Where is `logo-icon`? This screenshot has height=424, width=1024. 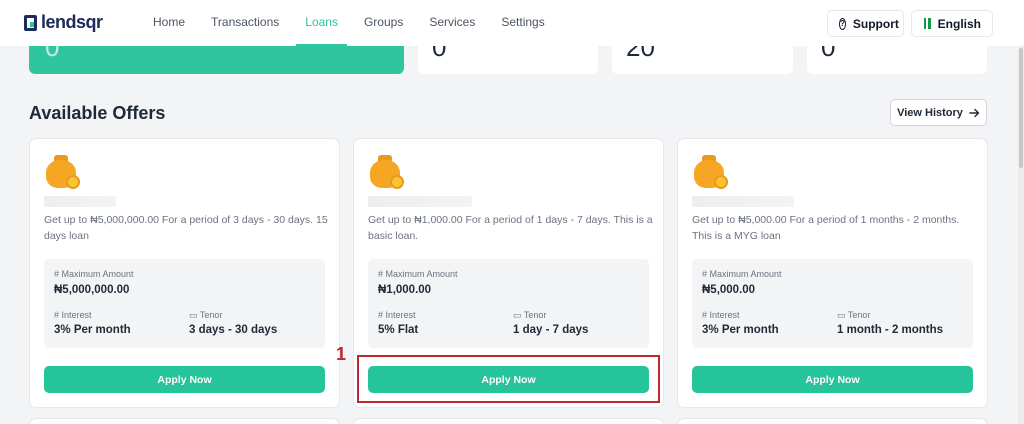
logo-icon is located at coordinates (30, 22).